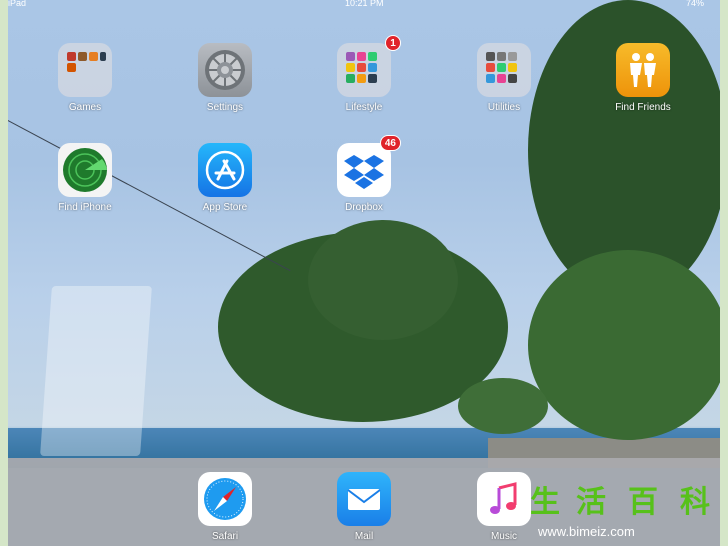 This screenshot has height=546, width=728. I want to click on window-glare, so click(96, 371).